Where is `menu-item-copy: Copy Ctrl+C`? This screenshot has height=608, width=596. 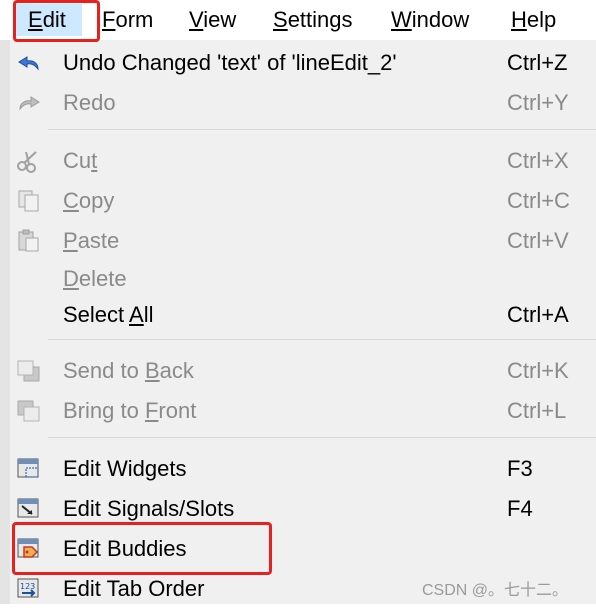 menu-item-copy: Copy Ctrl+C is located at coordinates (303, 201).